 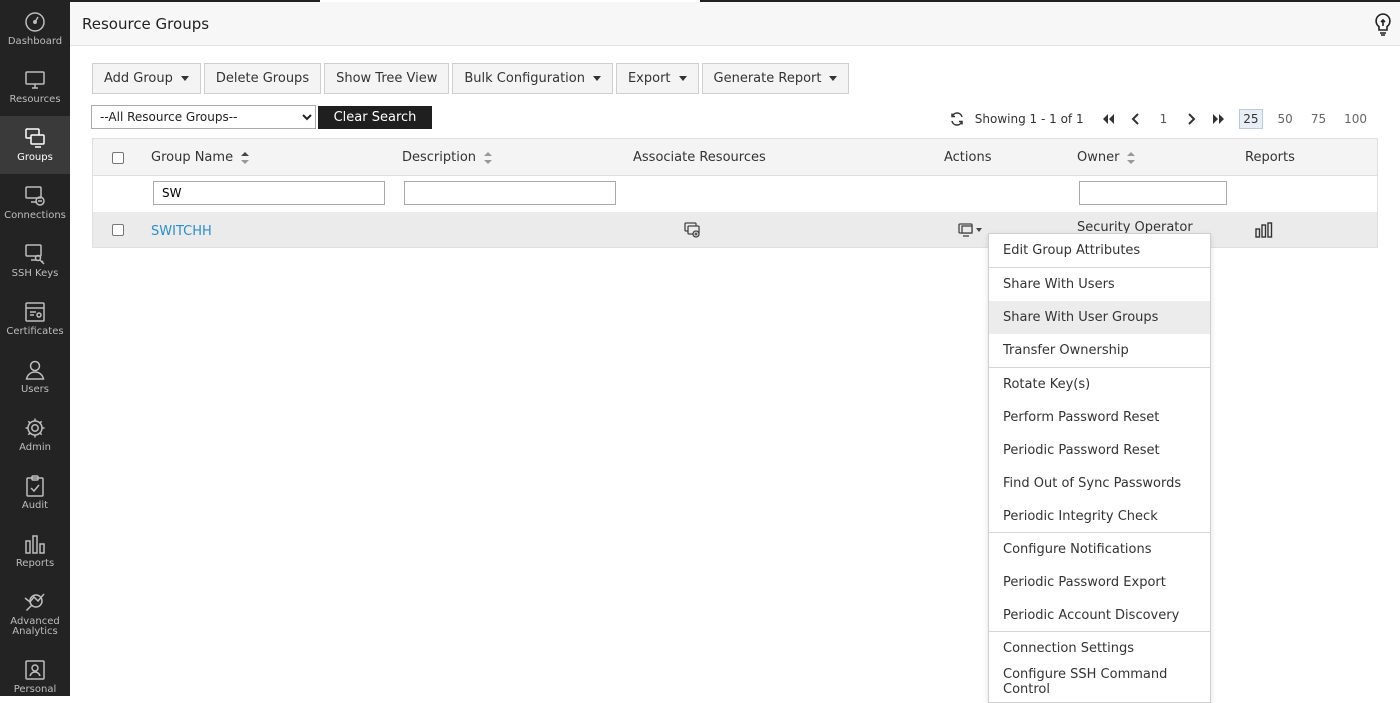 What do you see at coordinates (1108, 119) in the screenshot?
I see `first-page-icon` at bounding box center [1108, 119].